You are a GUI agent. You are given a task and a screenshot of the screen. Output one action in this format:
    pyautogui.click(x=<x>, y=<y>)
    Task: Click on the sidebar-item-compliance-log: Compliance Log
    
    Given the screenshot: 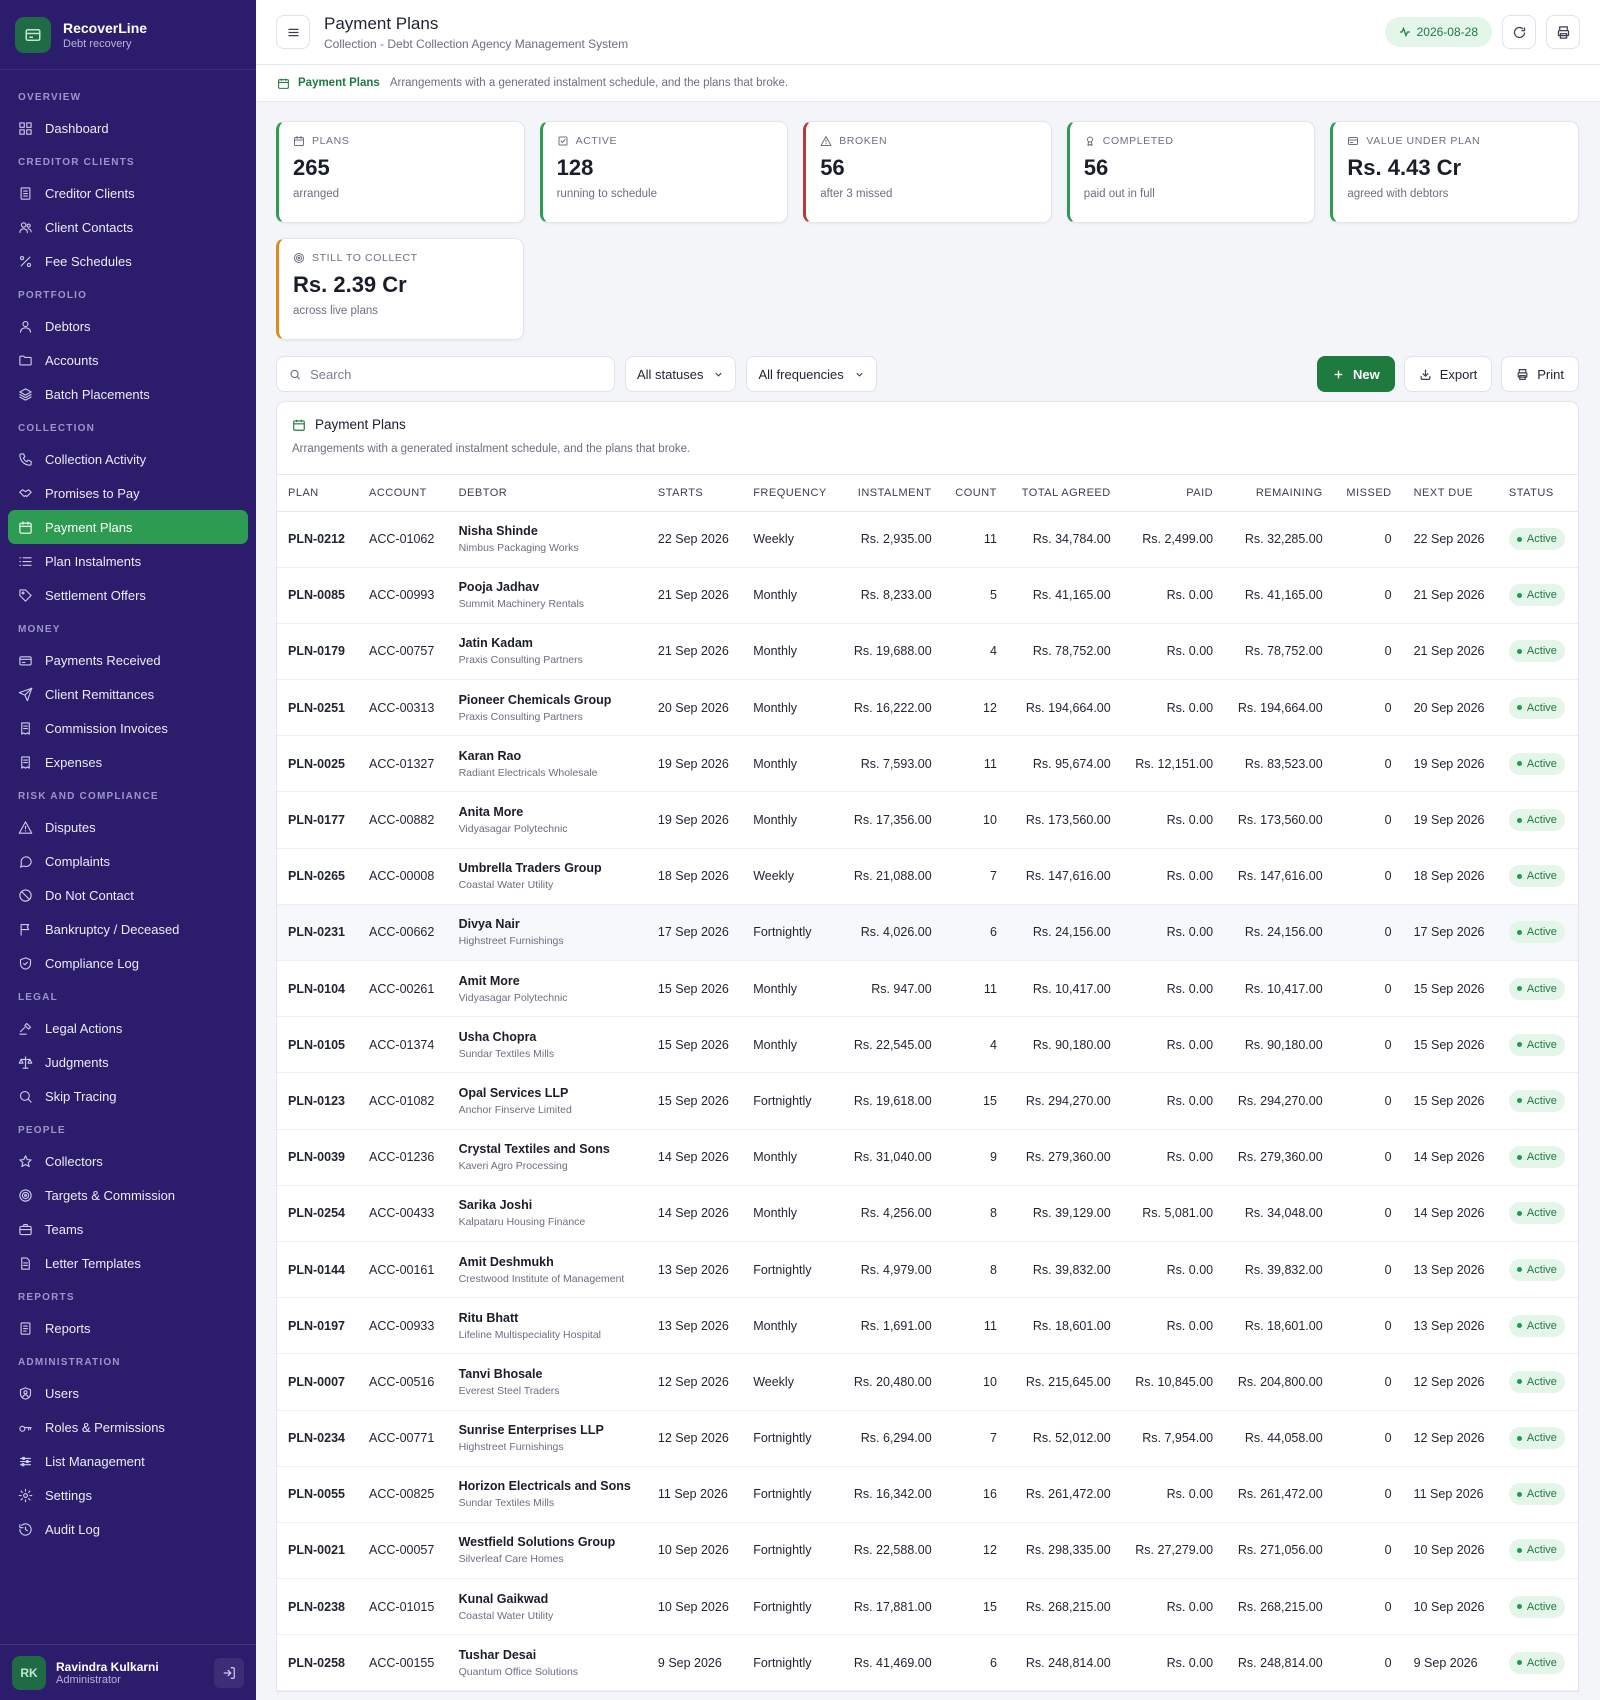 What is the action you would take?
    pyautogui.click(x=128, y=963)
    